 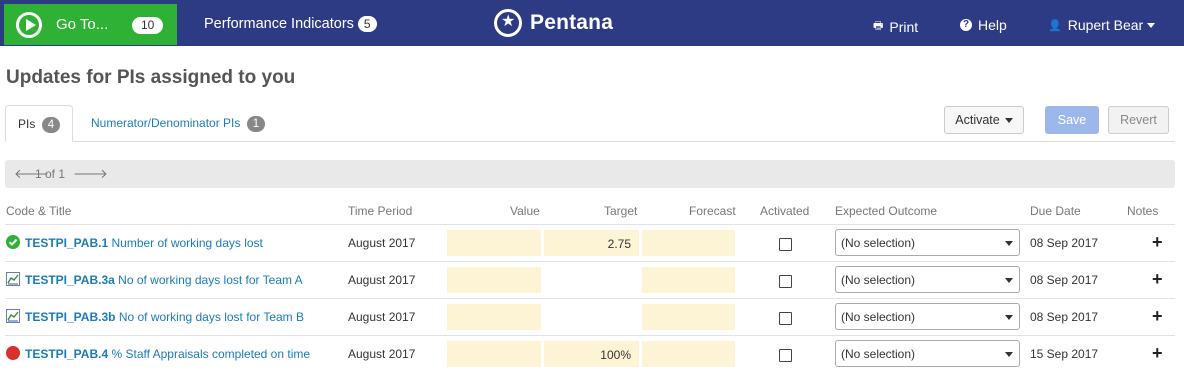 I want to click on nav-print: 🖶 Print, so click(x=895, y=26).